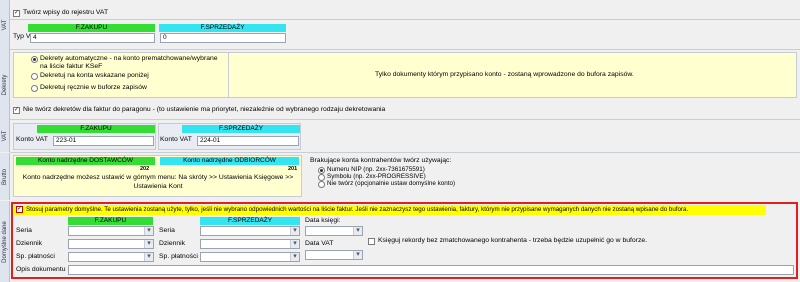  I want to click on seria-sprzedazy-select, so click(250, 231).